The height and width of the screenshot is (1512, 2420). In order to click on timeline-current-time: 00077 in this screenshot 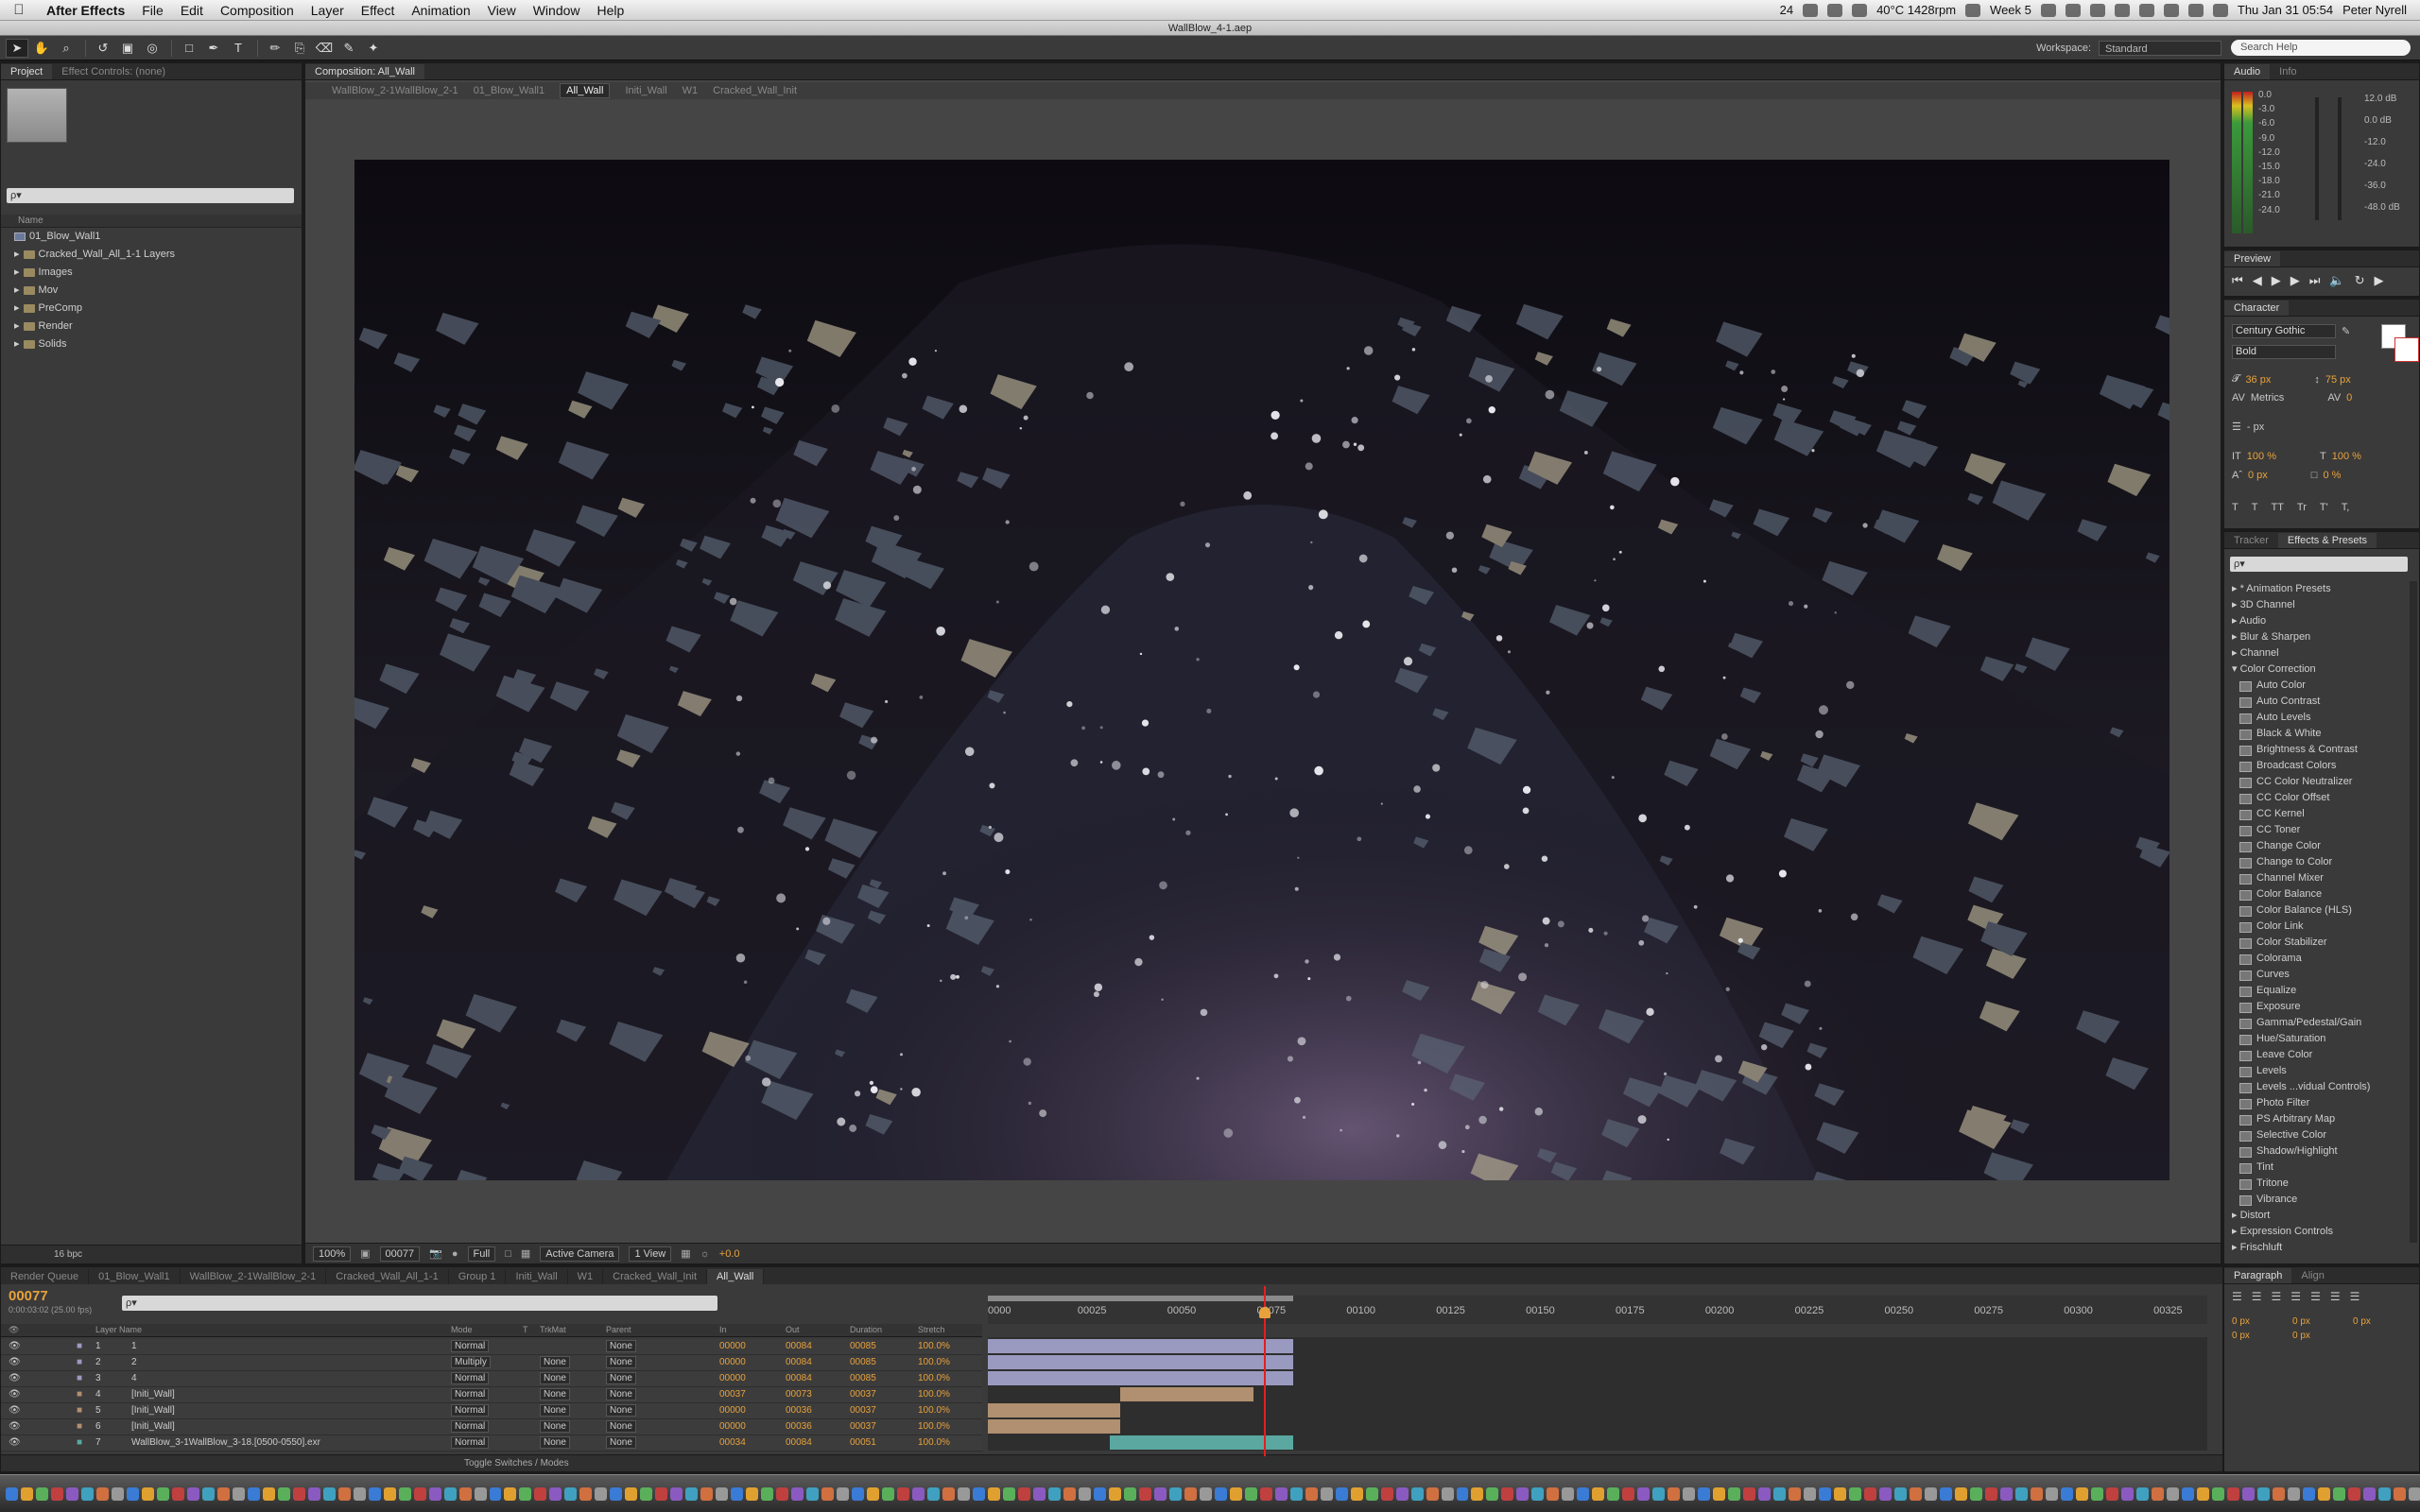, I will do `click(28, 1296)`.